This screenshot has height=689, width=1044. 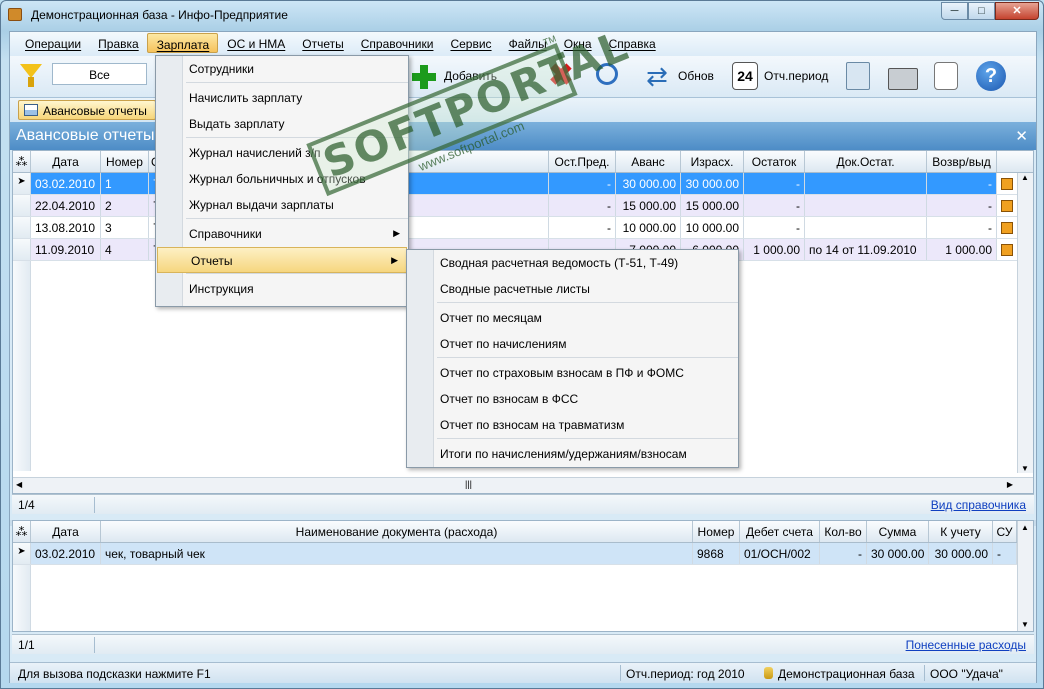 What do you see at coordinates (1017, 11) in the screenshot?
I see `close-button: ✕` at bounding box center [1017, 11].